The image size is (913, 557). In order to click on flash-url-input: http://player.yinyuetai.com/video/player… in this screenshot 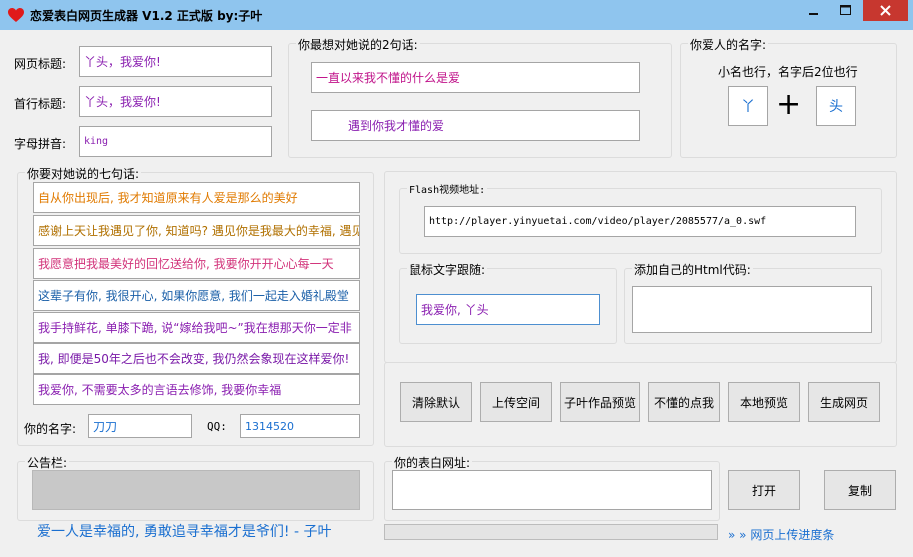, I will do `click(640, 221)`.